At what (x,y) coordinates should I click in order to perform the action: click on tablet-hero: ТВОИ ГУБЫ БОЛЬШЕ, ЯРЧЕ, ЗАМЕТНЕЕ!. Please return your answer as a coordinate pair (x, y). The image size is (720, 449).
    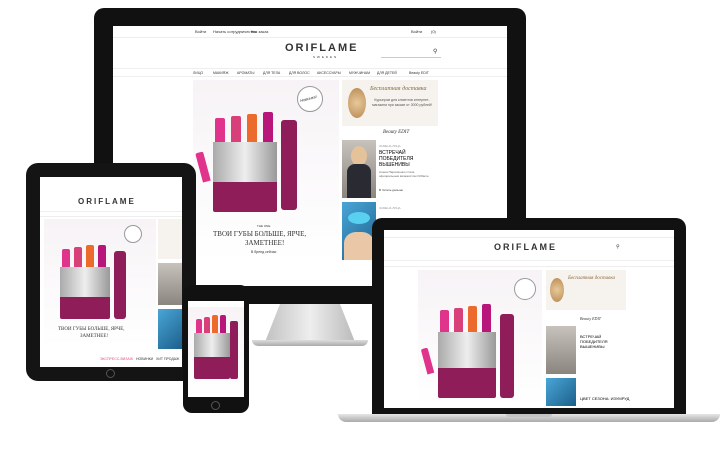
    Looking at the image, I should click on (100, 283).